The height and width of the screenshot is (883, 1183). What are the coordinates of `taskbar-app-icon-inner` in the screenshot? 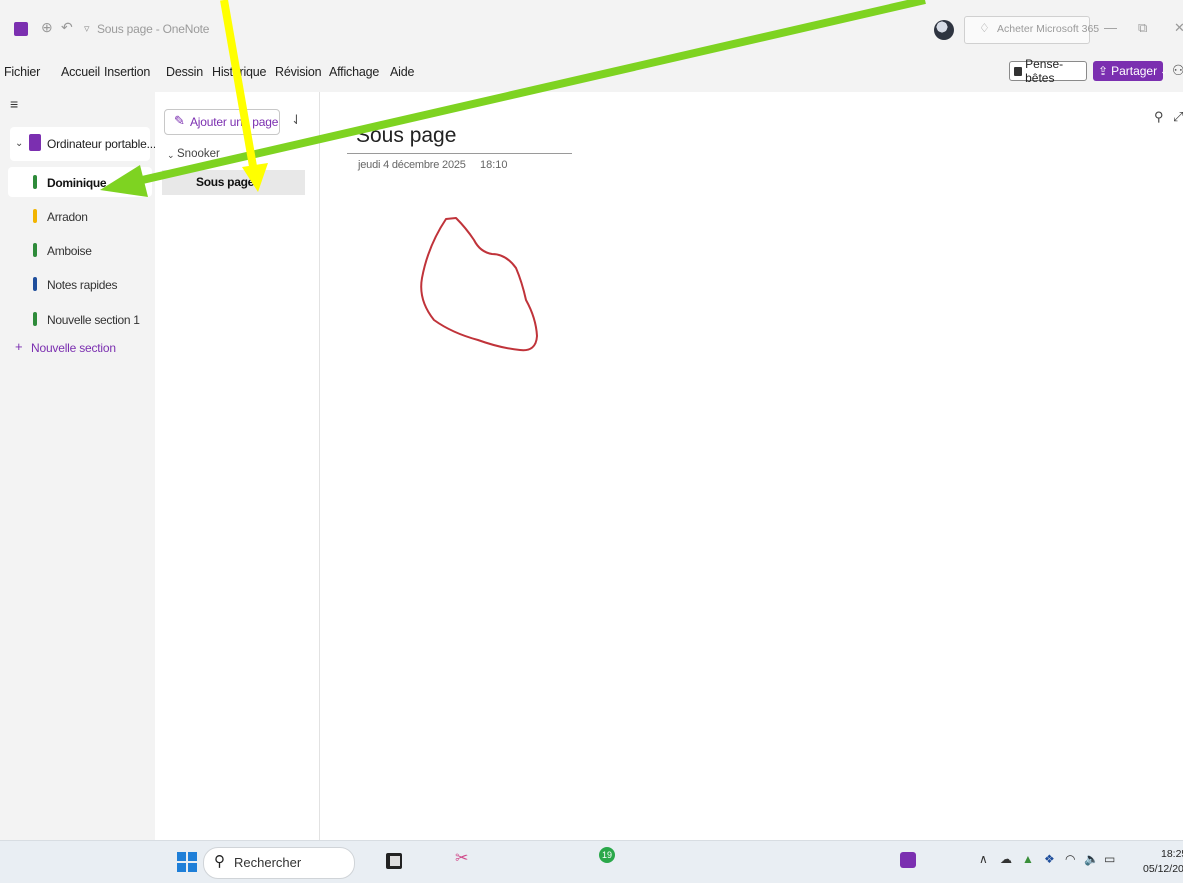 It's located at (395, 861).